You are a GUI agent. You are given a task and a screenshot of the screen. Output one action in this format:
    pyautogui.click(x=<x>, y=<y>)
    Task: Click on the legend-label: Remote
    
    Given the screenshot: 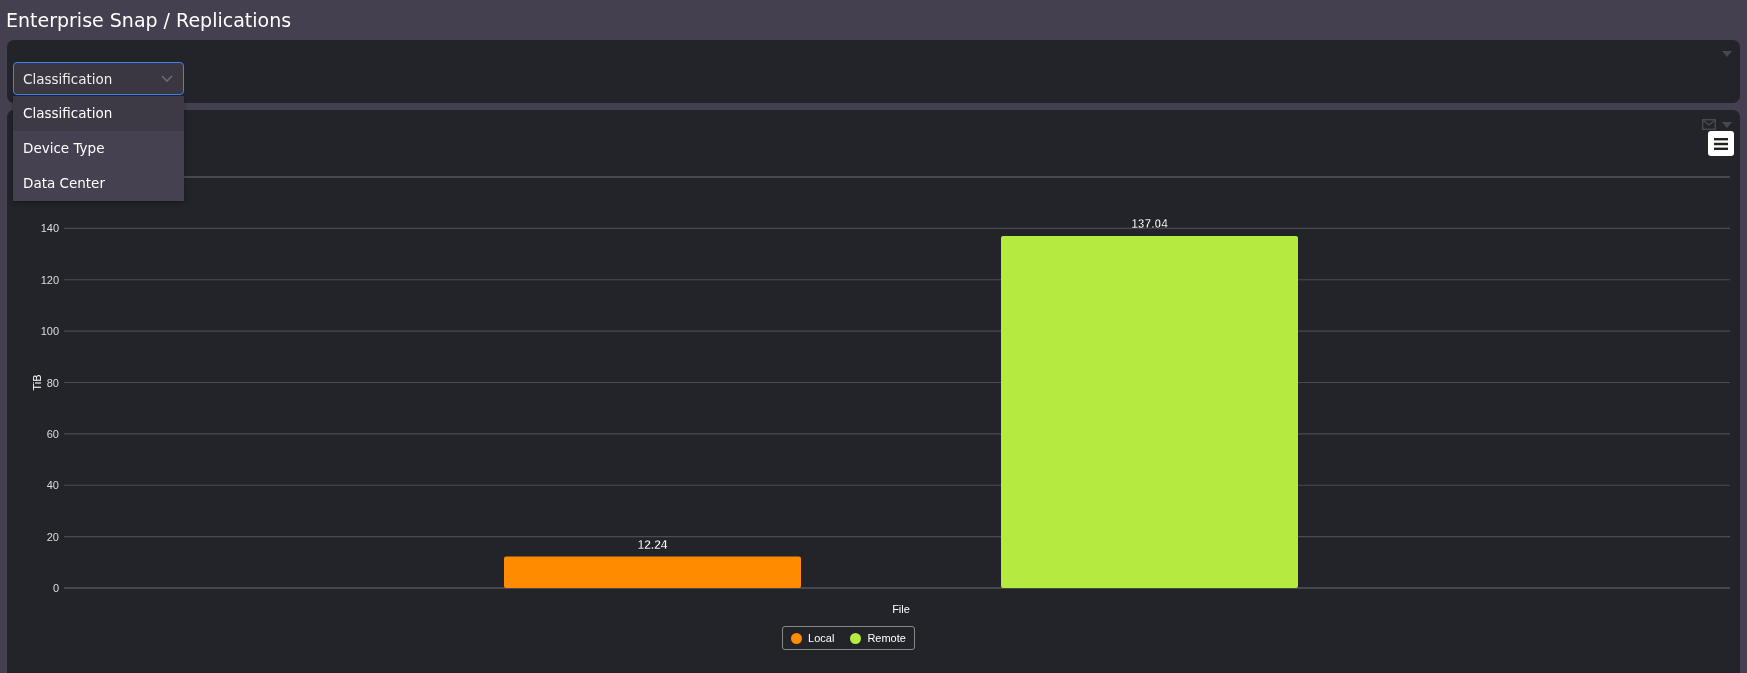 What is the action you would take?
    pyautogui.click(x=886, y=638)
    